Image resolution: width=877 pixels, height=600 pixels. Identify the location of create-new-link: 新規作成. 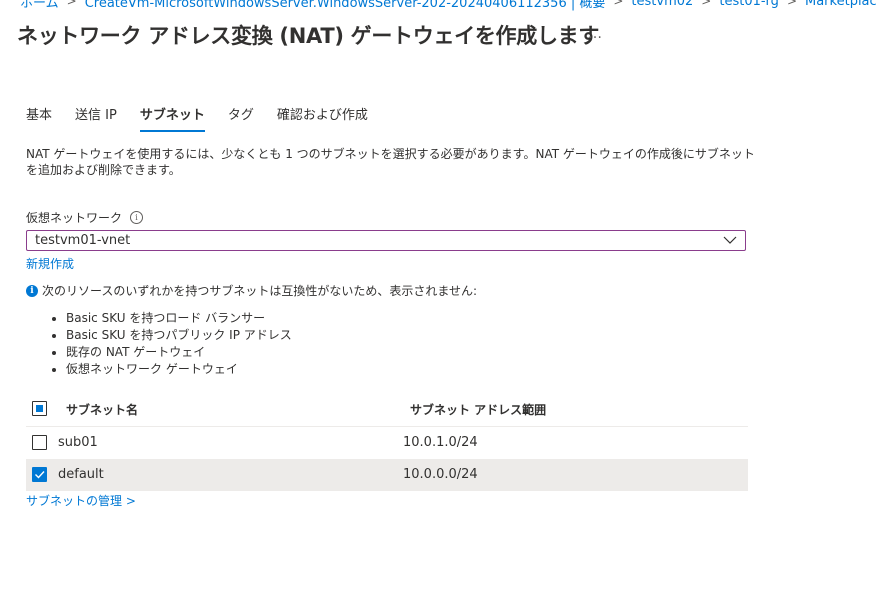
(50, 263).